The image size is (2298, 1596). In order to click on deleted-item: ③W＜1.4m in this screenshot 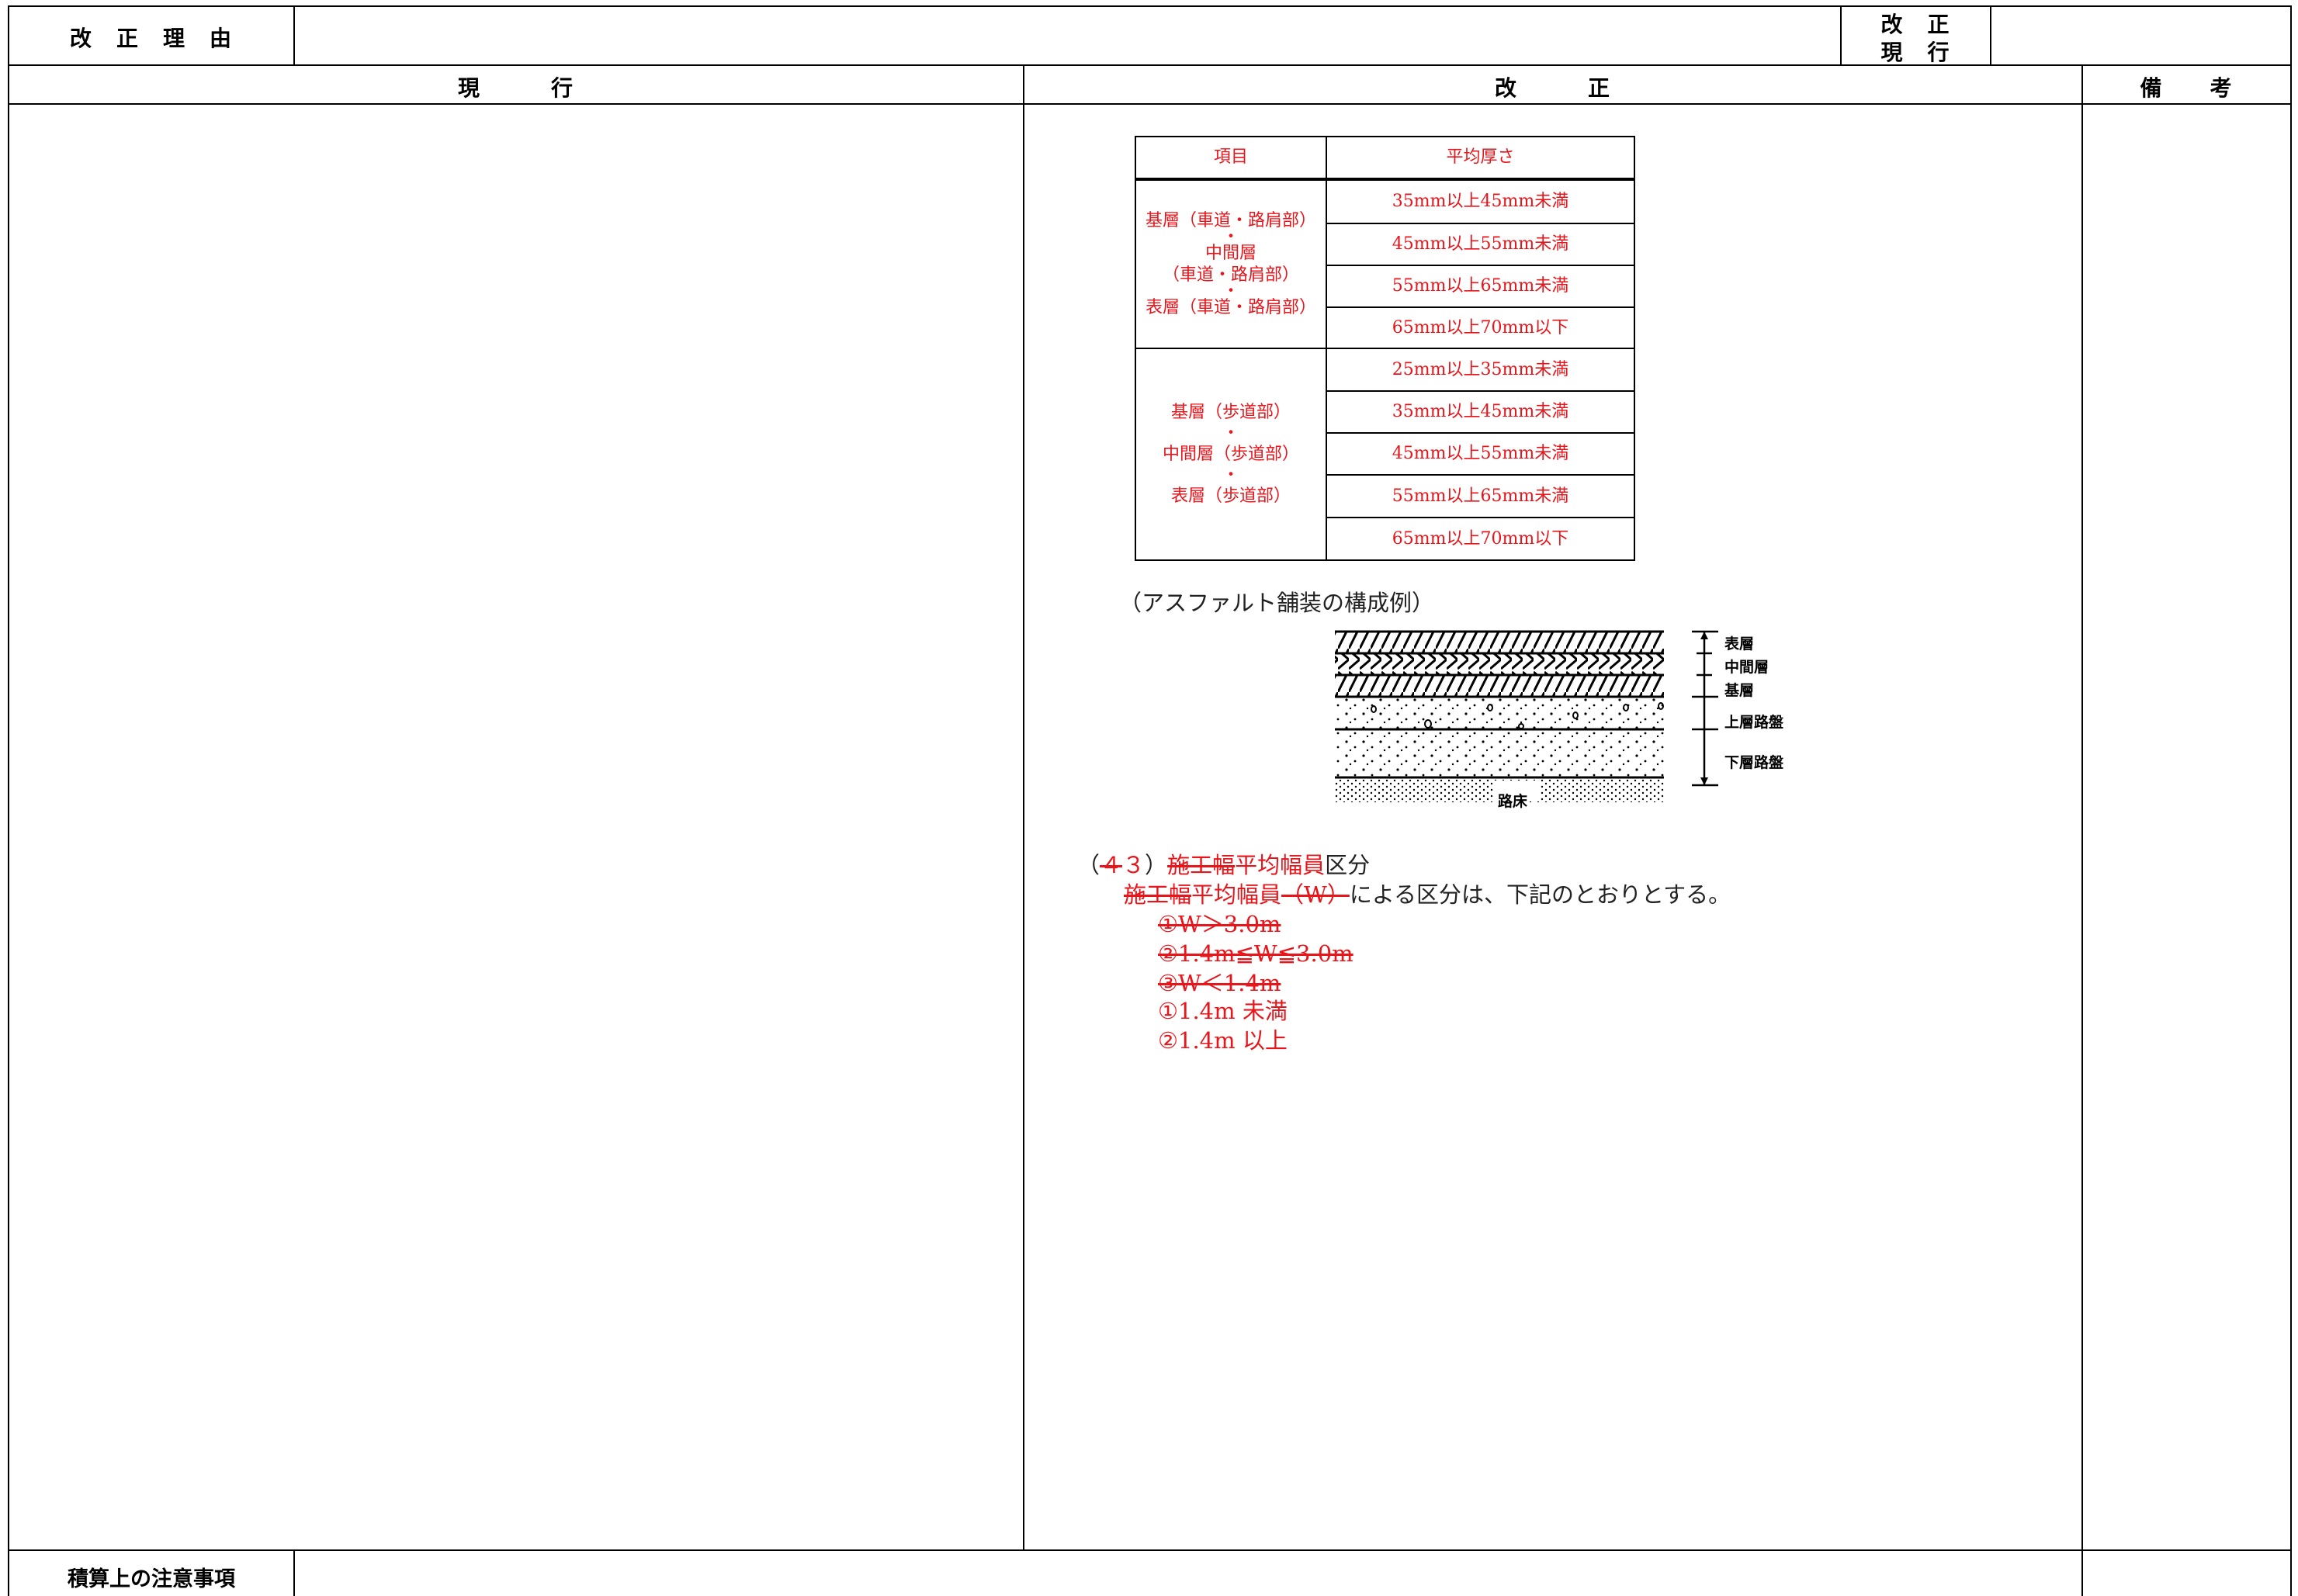, I will do `click(1219, 983)`.